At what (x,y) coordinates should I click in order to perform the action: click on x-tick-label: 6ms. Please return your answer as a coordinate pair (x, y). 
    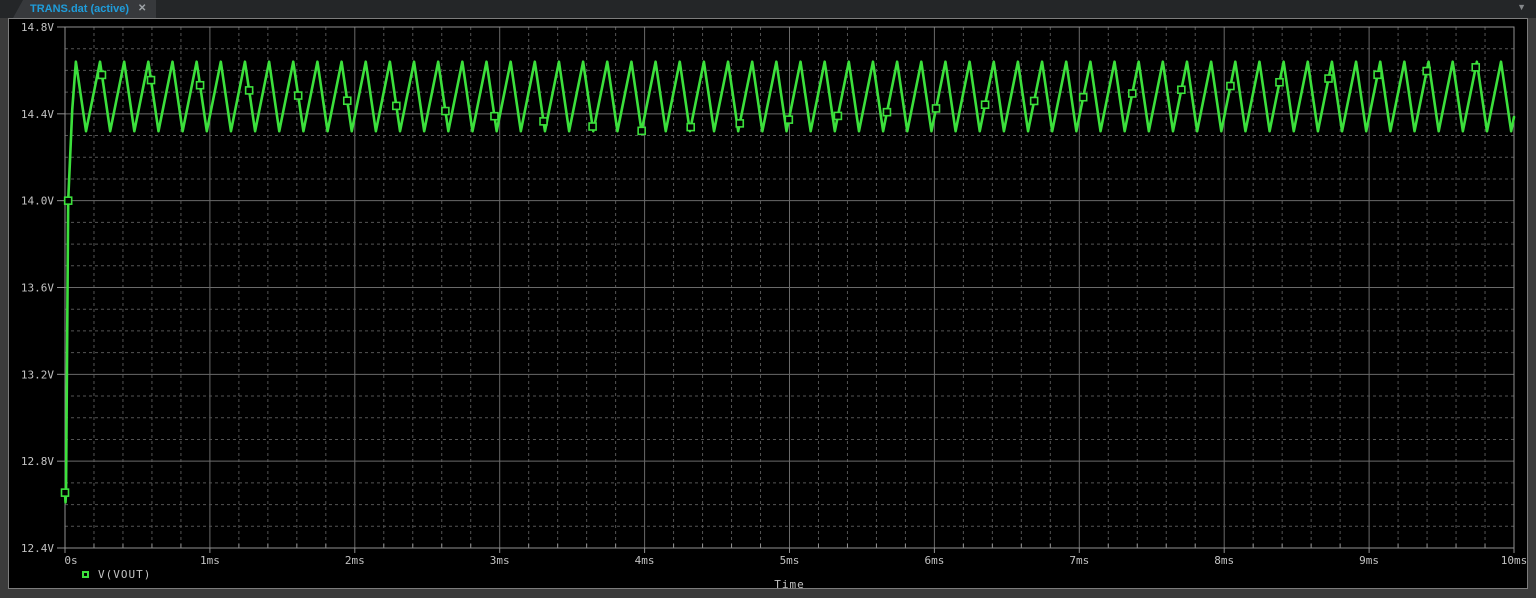
    Looking at the image, I should click on (934, 560).